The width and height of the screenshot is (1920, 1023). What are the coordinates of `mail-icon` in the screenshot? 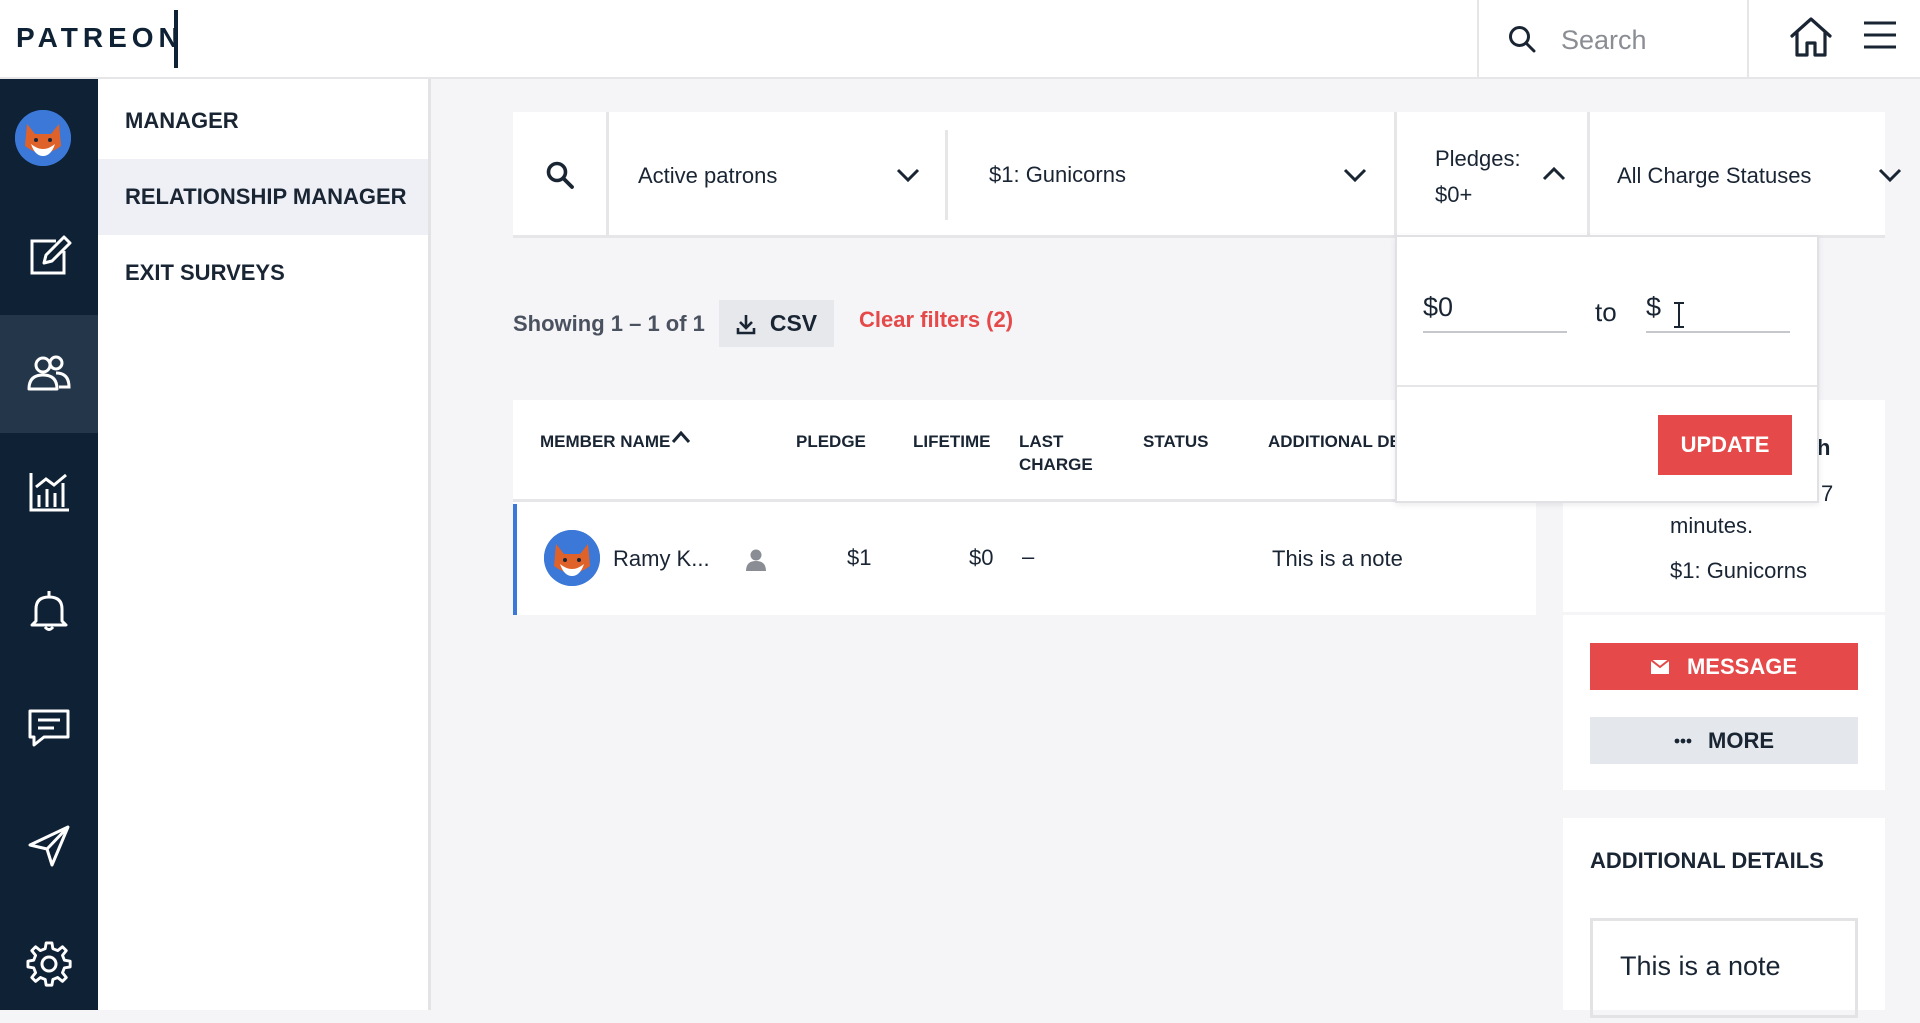 It's located at (1659, 666).